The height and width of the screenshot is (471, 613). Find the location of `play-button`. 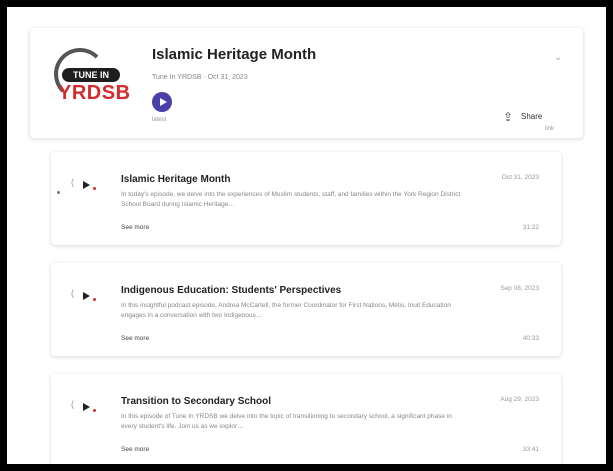

play-button is located at coordinates (162, 102).